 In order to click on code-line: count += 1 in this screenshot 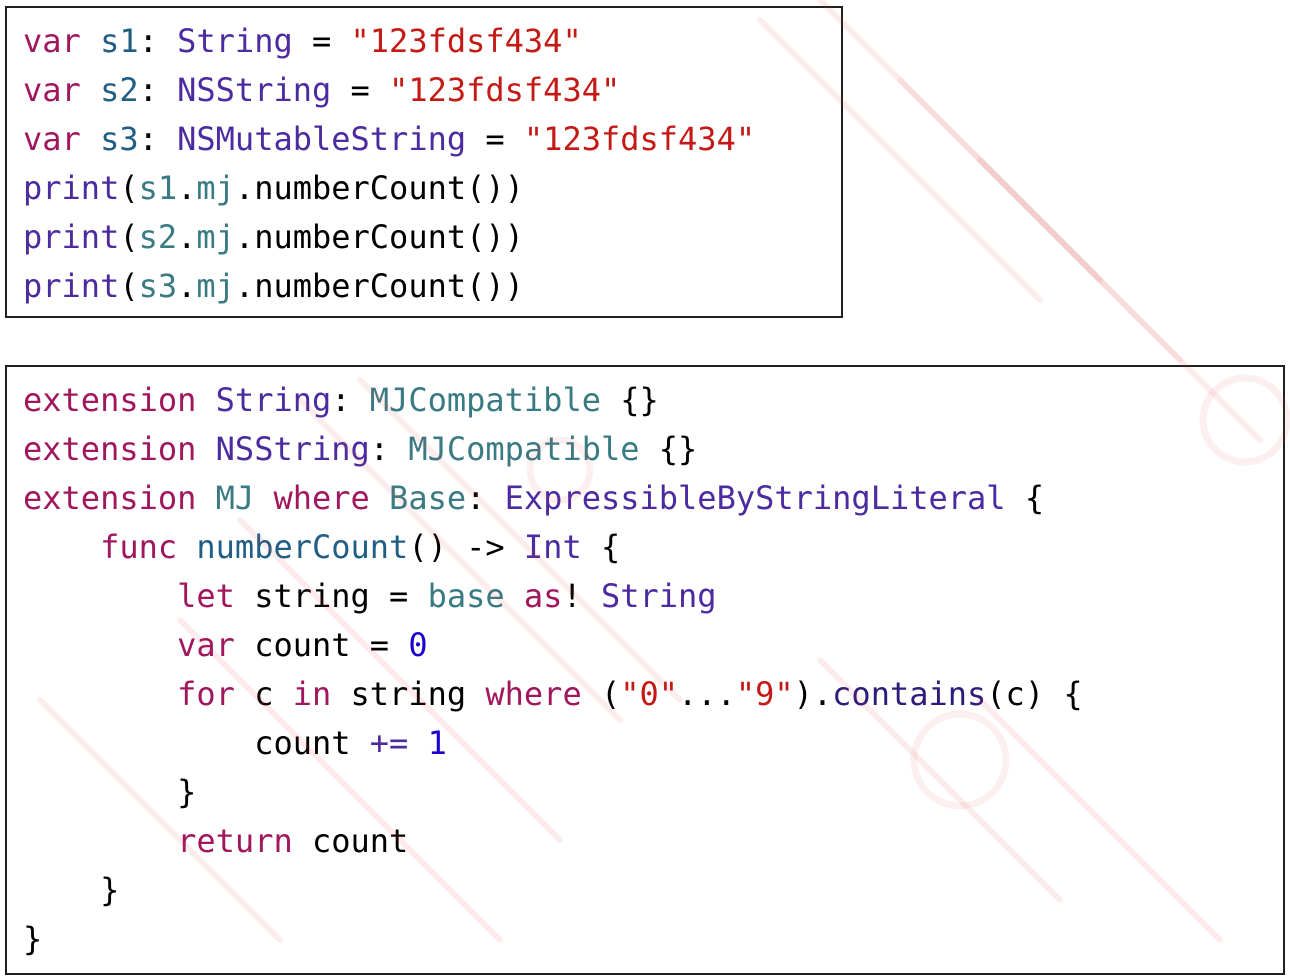, I will do `click(235, 743)`.